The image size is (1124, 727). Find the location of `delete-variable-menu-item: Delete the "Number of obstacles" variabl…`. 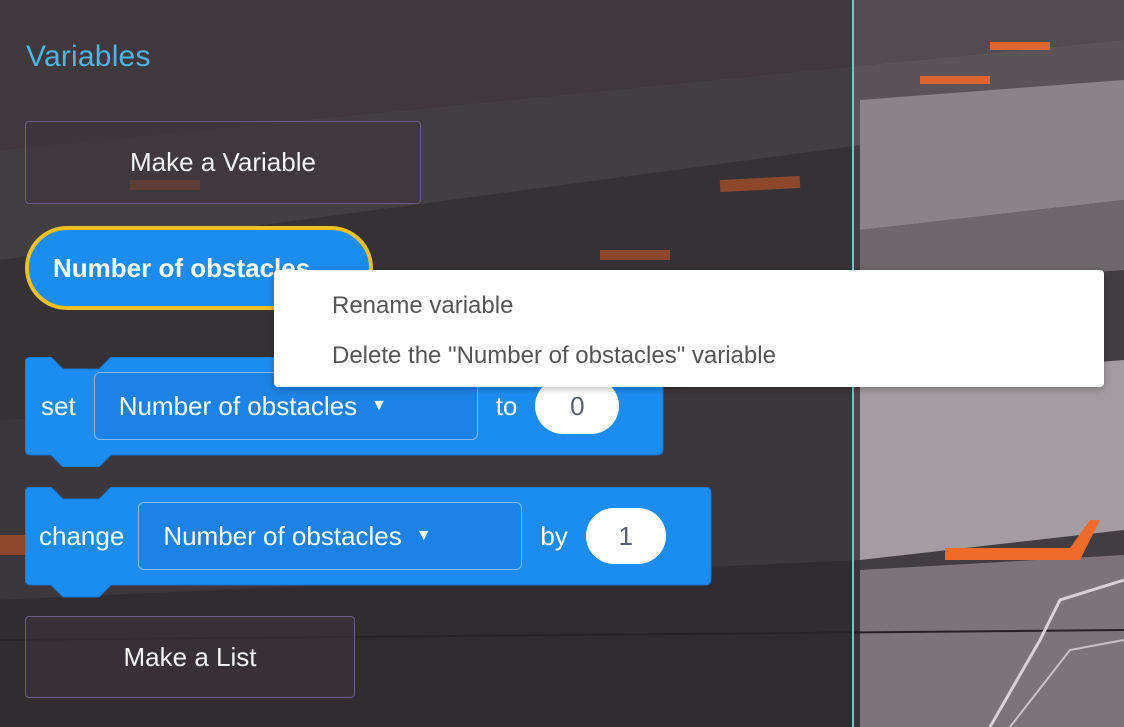

delete-variable-menu-item: Delete the "Number of obstacles" variabl… is located at coordinates (554, 356).